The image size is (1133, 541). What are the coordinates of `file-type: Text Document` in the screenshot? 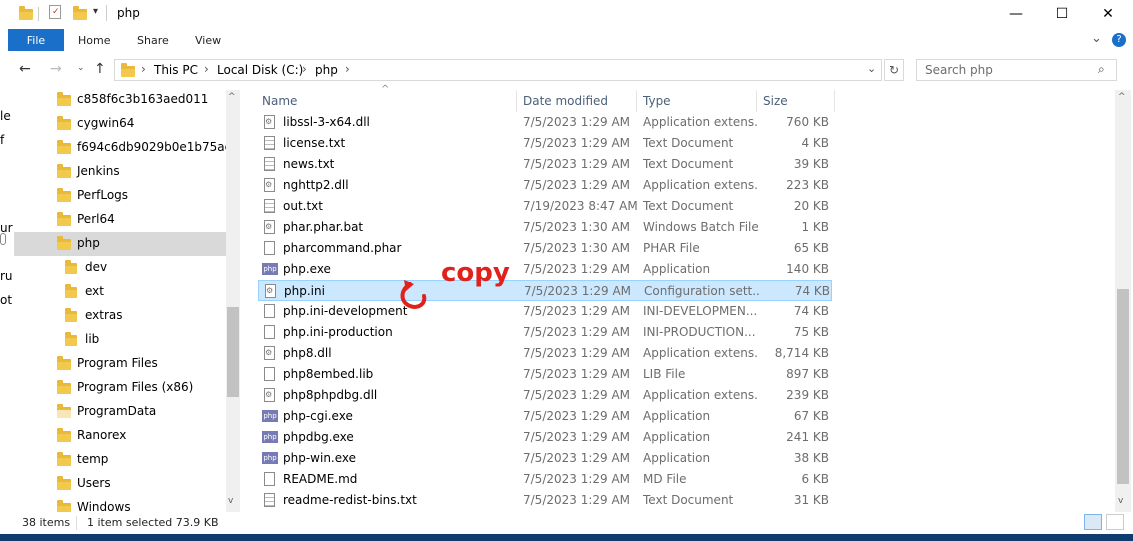 It's located at (688, 143).